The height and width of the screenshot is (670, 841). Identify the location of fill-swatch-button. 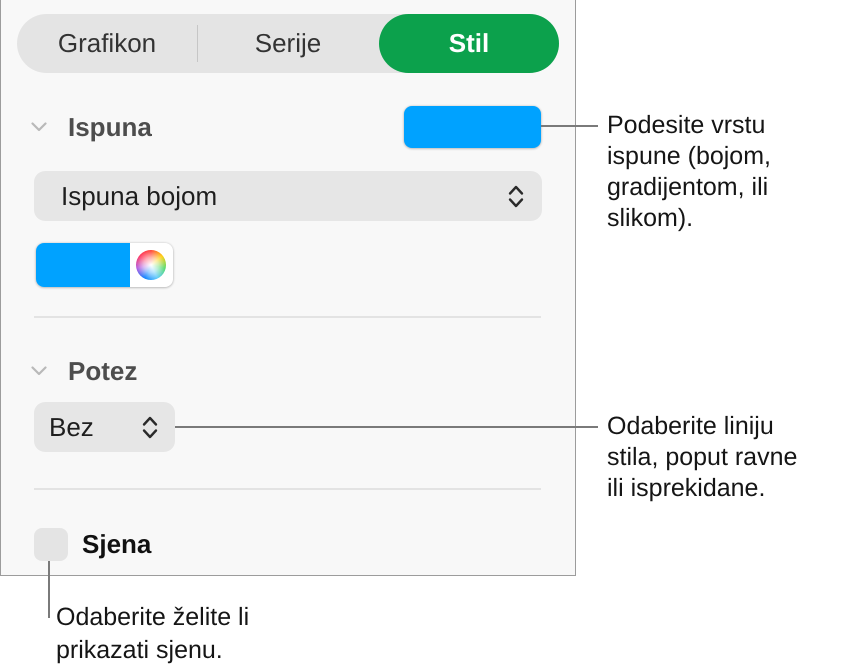
(472, 127).